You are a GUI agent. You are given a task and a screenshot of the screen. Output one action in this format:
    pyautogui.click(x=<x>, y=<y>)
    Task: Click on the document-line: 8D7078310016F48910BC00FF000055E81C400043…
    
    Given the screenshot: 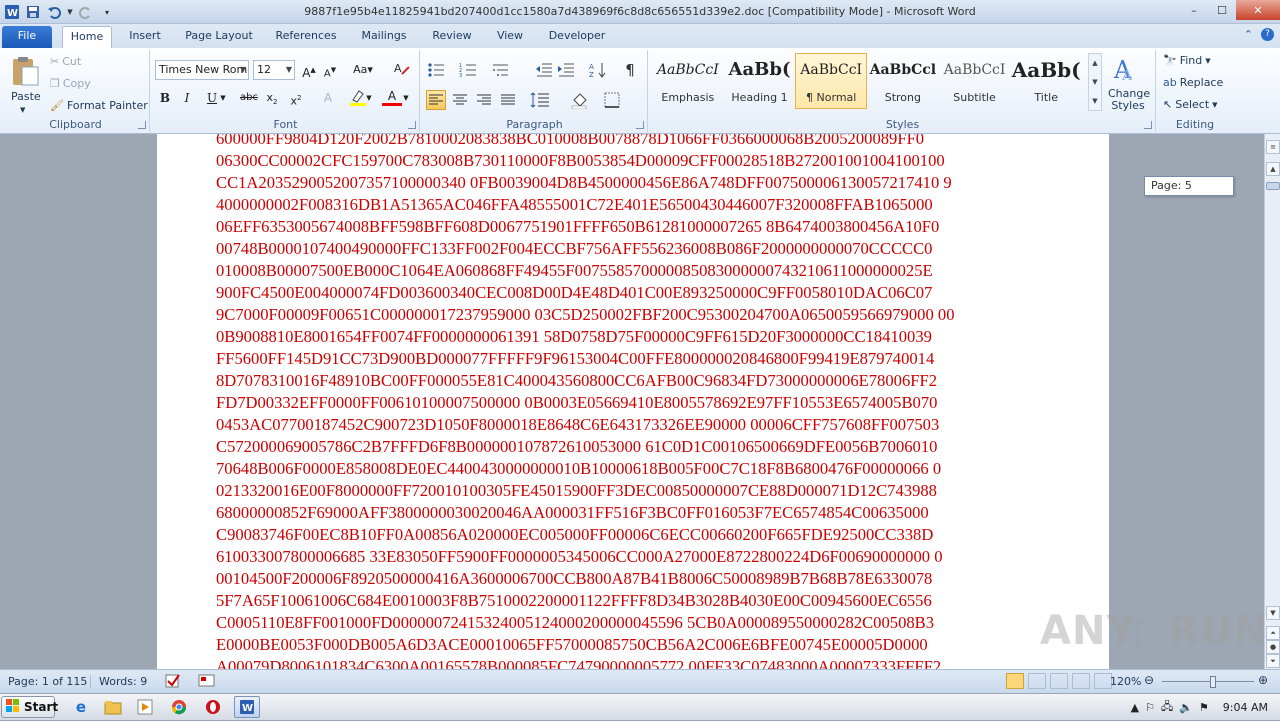 What is the action you would take?
    pyautogui.click(x=633, y=381)
    